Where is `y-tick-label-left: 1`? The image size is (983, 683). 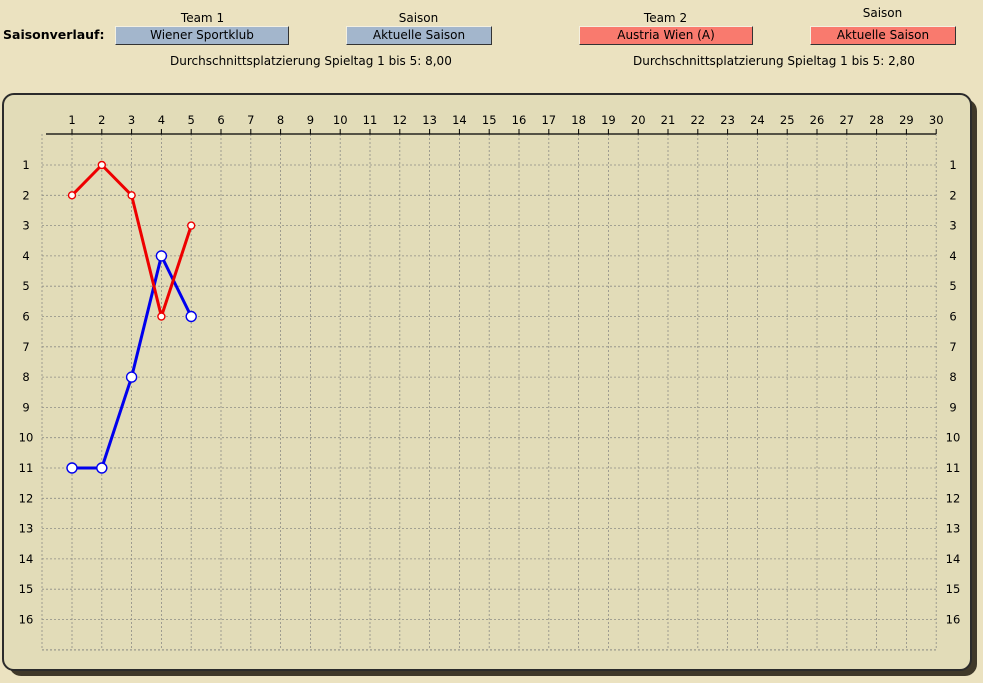
y-tick-label-left: 1 is located at coordinates (25, 165).